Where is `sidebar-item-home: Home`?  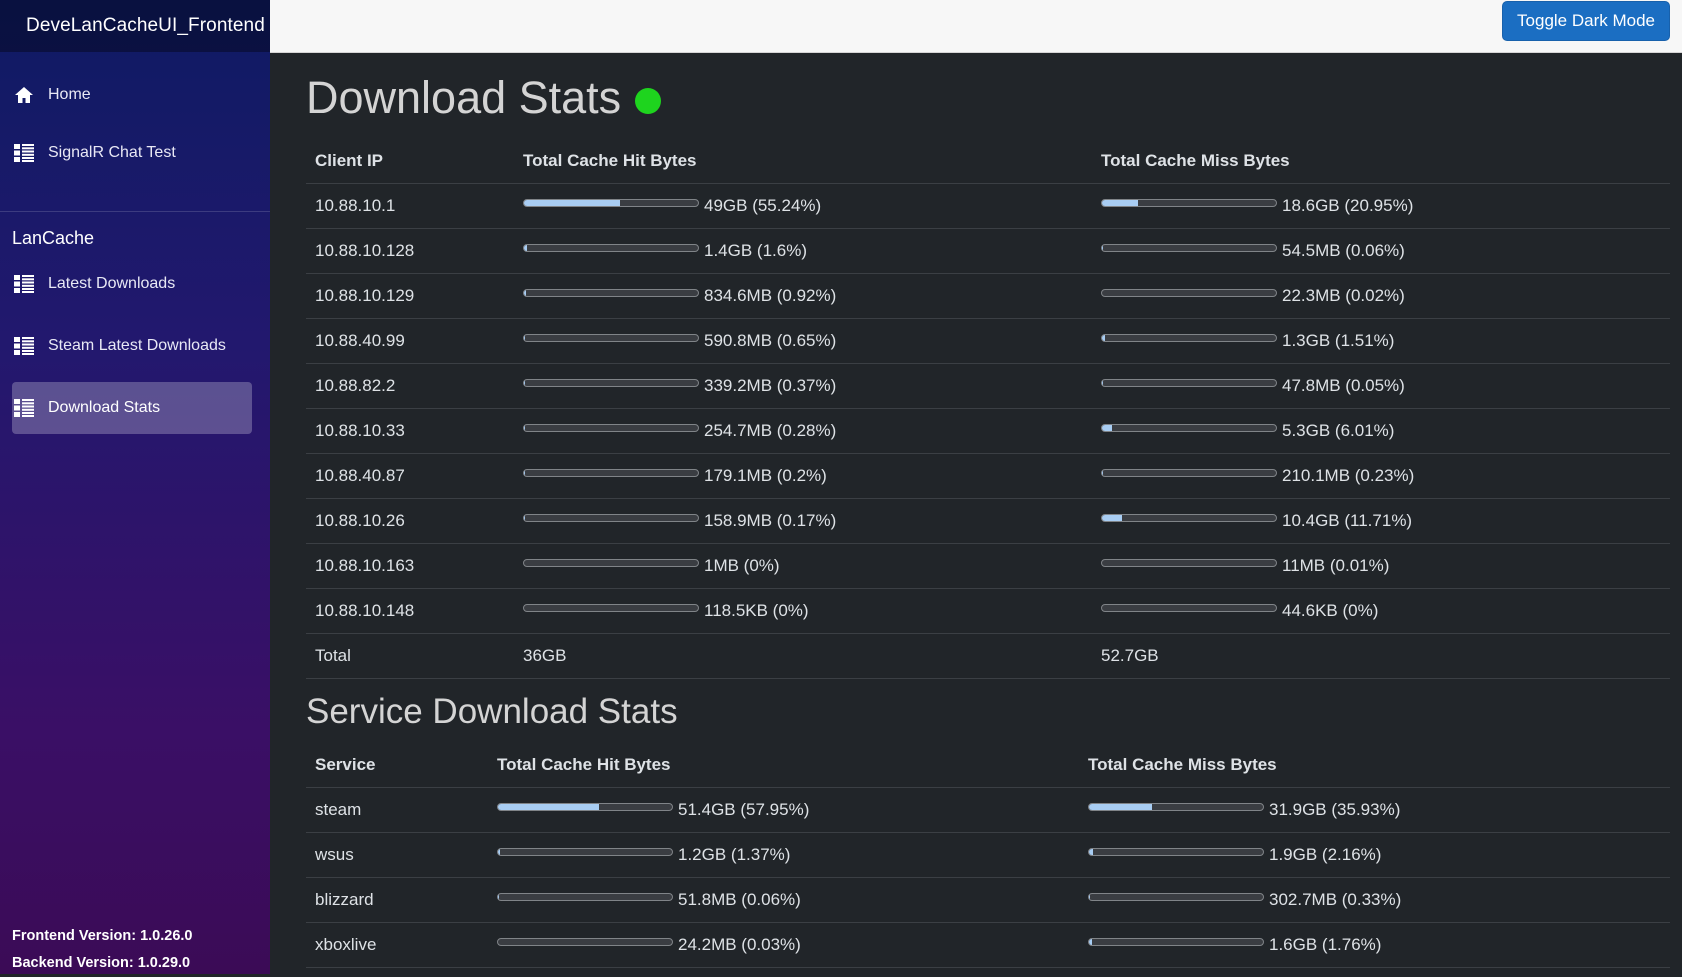 sidebar-item-home: Home is located at coordinates (132, 95).